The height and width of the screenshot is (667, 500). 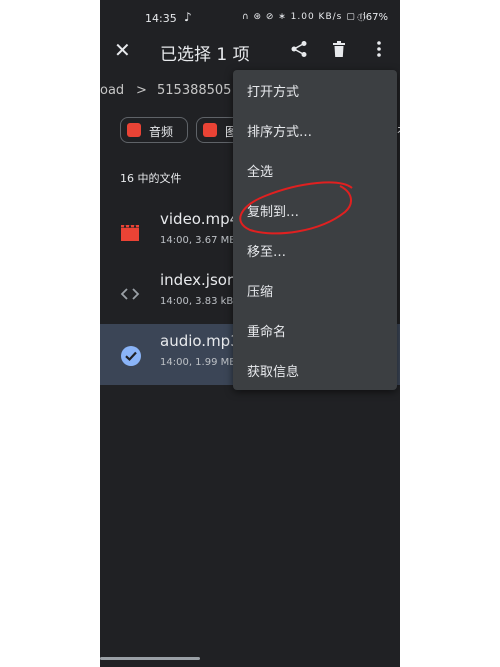 I want to click on chip-edge-fragment: 礻, so click(x=398, y=130).